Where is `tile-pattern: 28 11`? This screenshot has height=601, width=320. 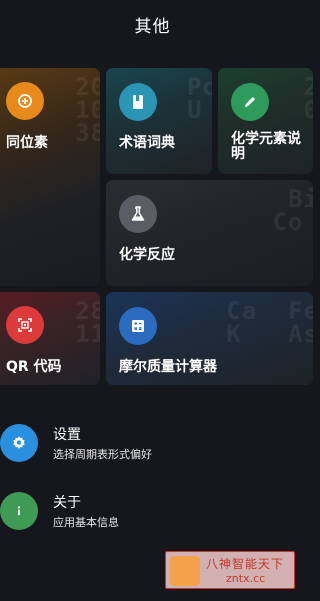
tile-pattern: 28 11 is located at coordinates (87, 322).